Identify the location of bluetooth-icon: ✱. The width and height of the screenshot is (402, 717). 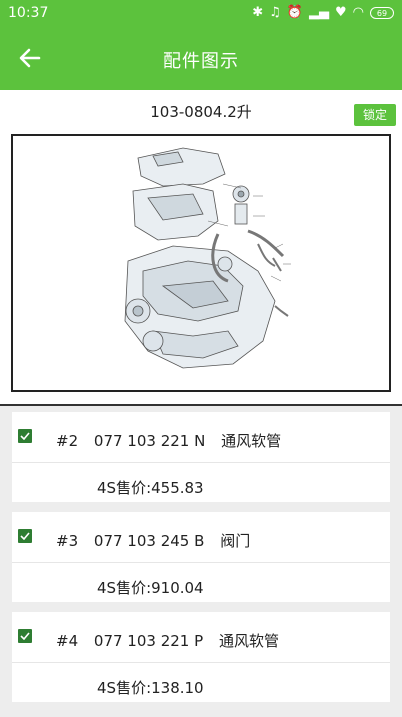
(258, 12).